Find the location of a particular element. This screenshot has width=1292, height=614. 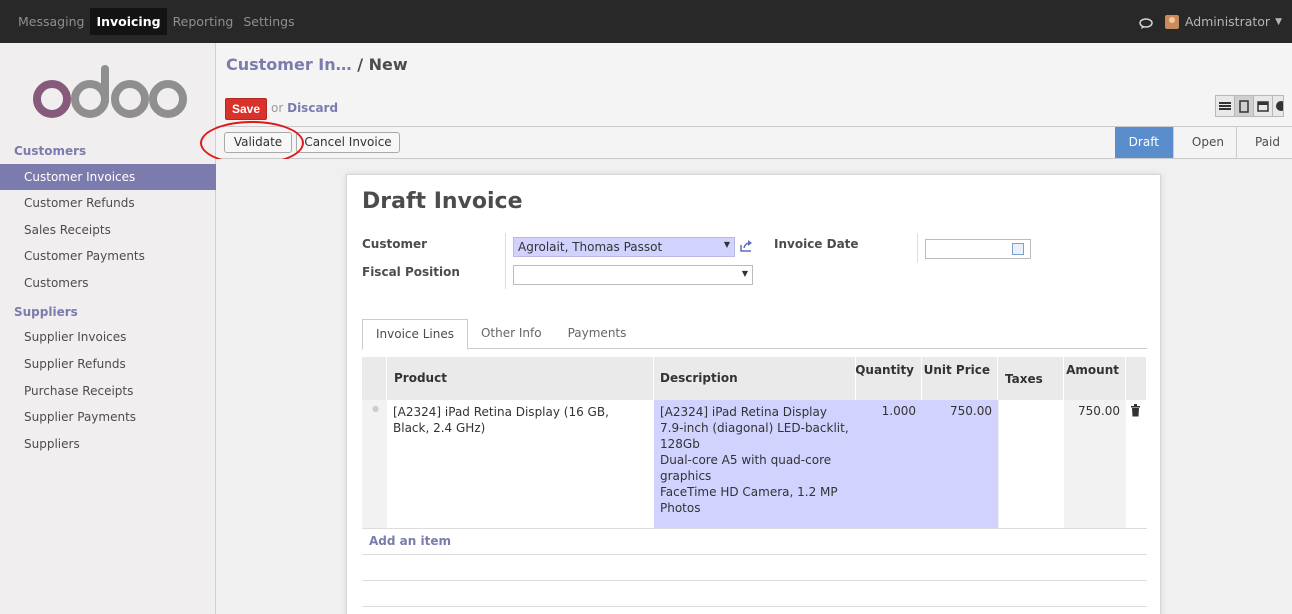

sidebar-section-suppliers: Suppliers is located at coordinates (46, 312).